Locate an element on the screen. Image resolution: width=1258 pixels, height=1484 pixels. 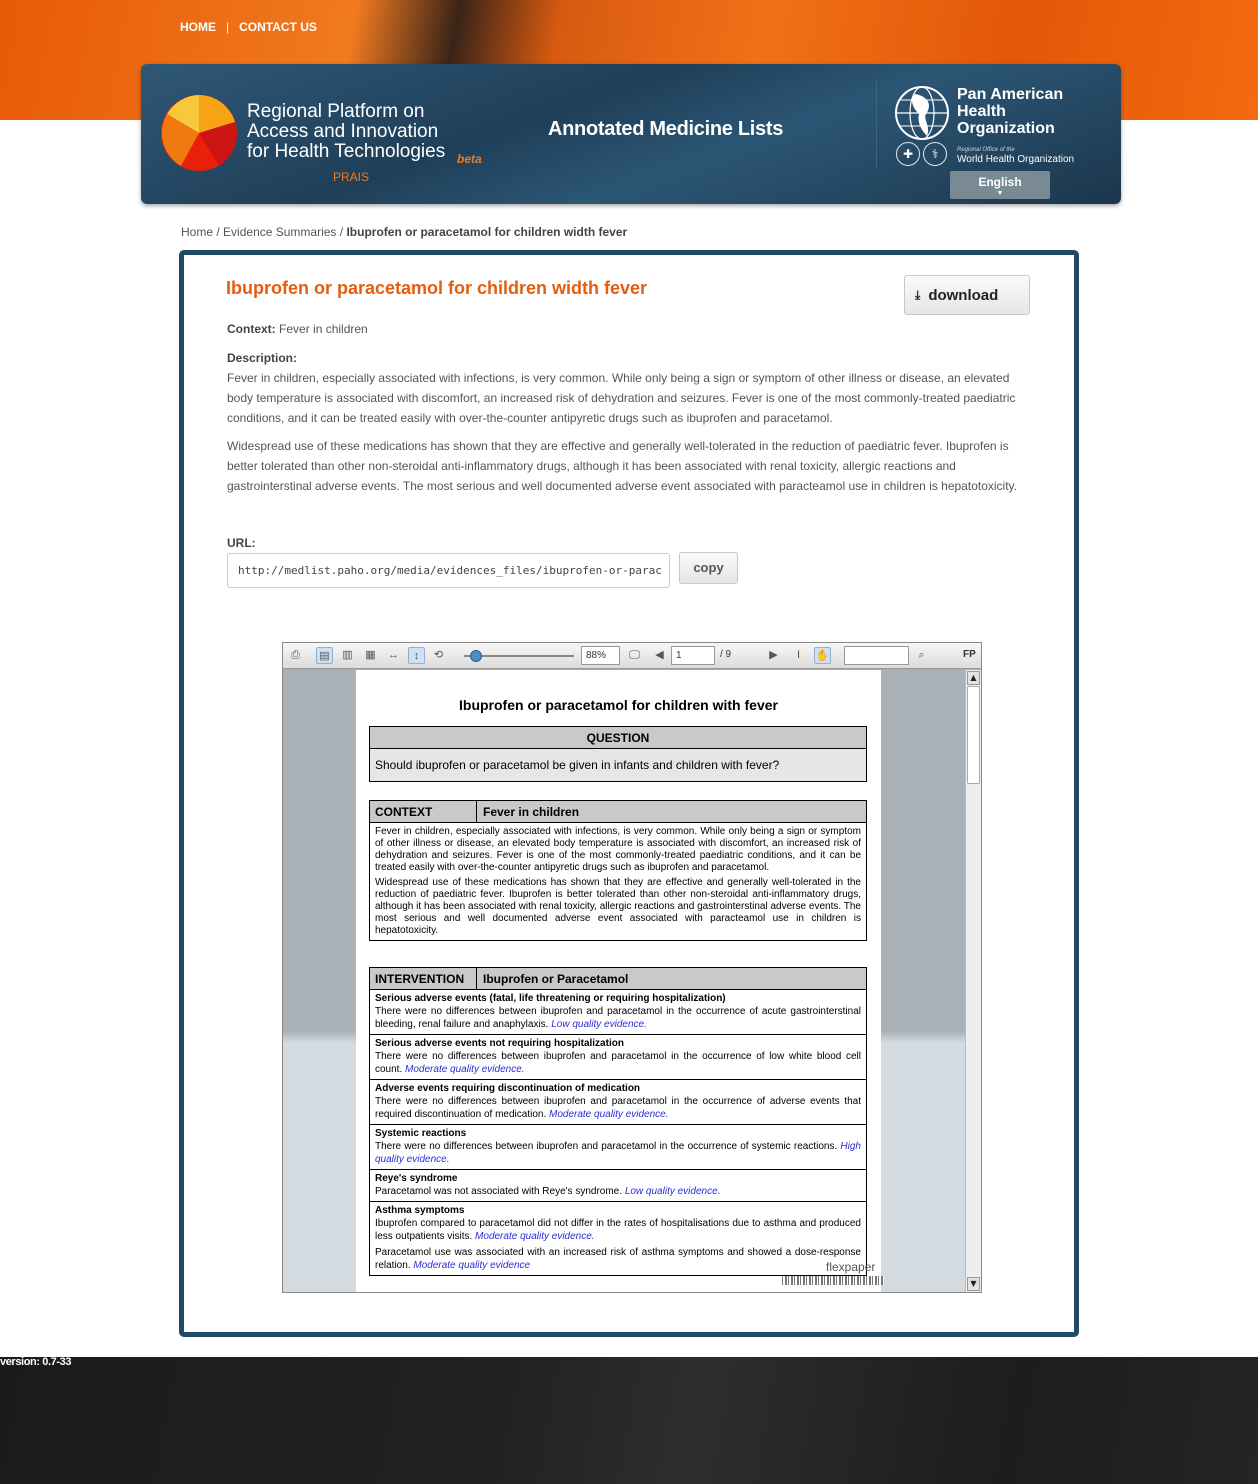
url-label: URL: is located at coordinates (241, 543).